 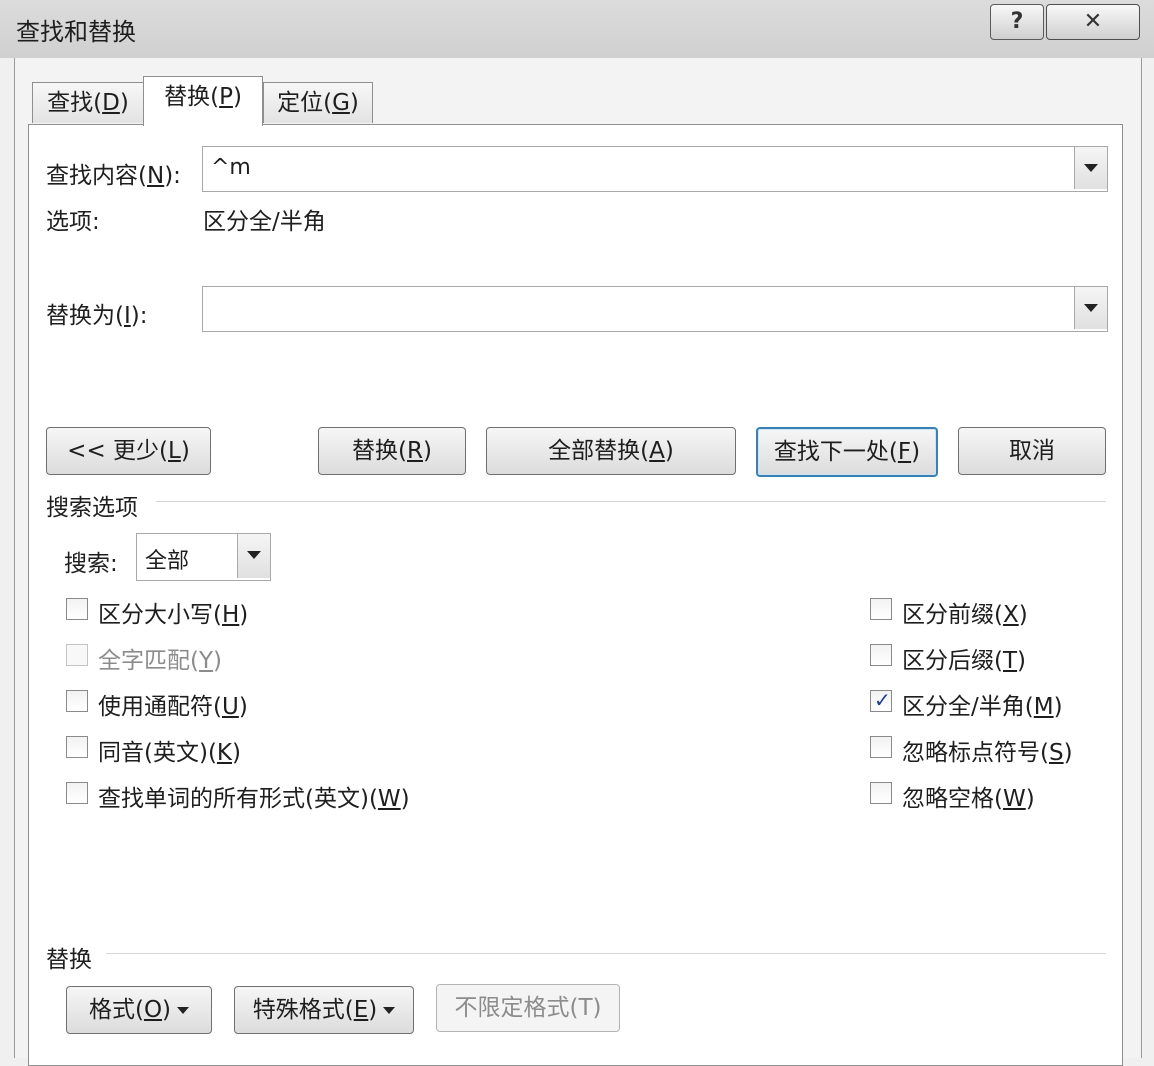 I want to click on replace-button: 替换(R), so click(x=392, y=451).